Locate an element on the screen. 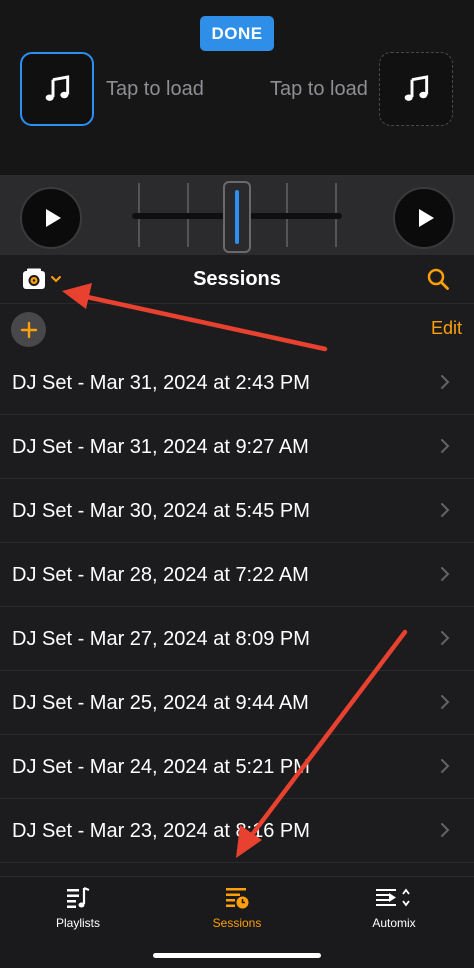  list-item: DJ Set - Mar 31, 2024 at 9:27 AM is located at coordinates (237, 447).